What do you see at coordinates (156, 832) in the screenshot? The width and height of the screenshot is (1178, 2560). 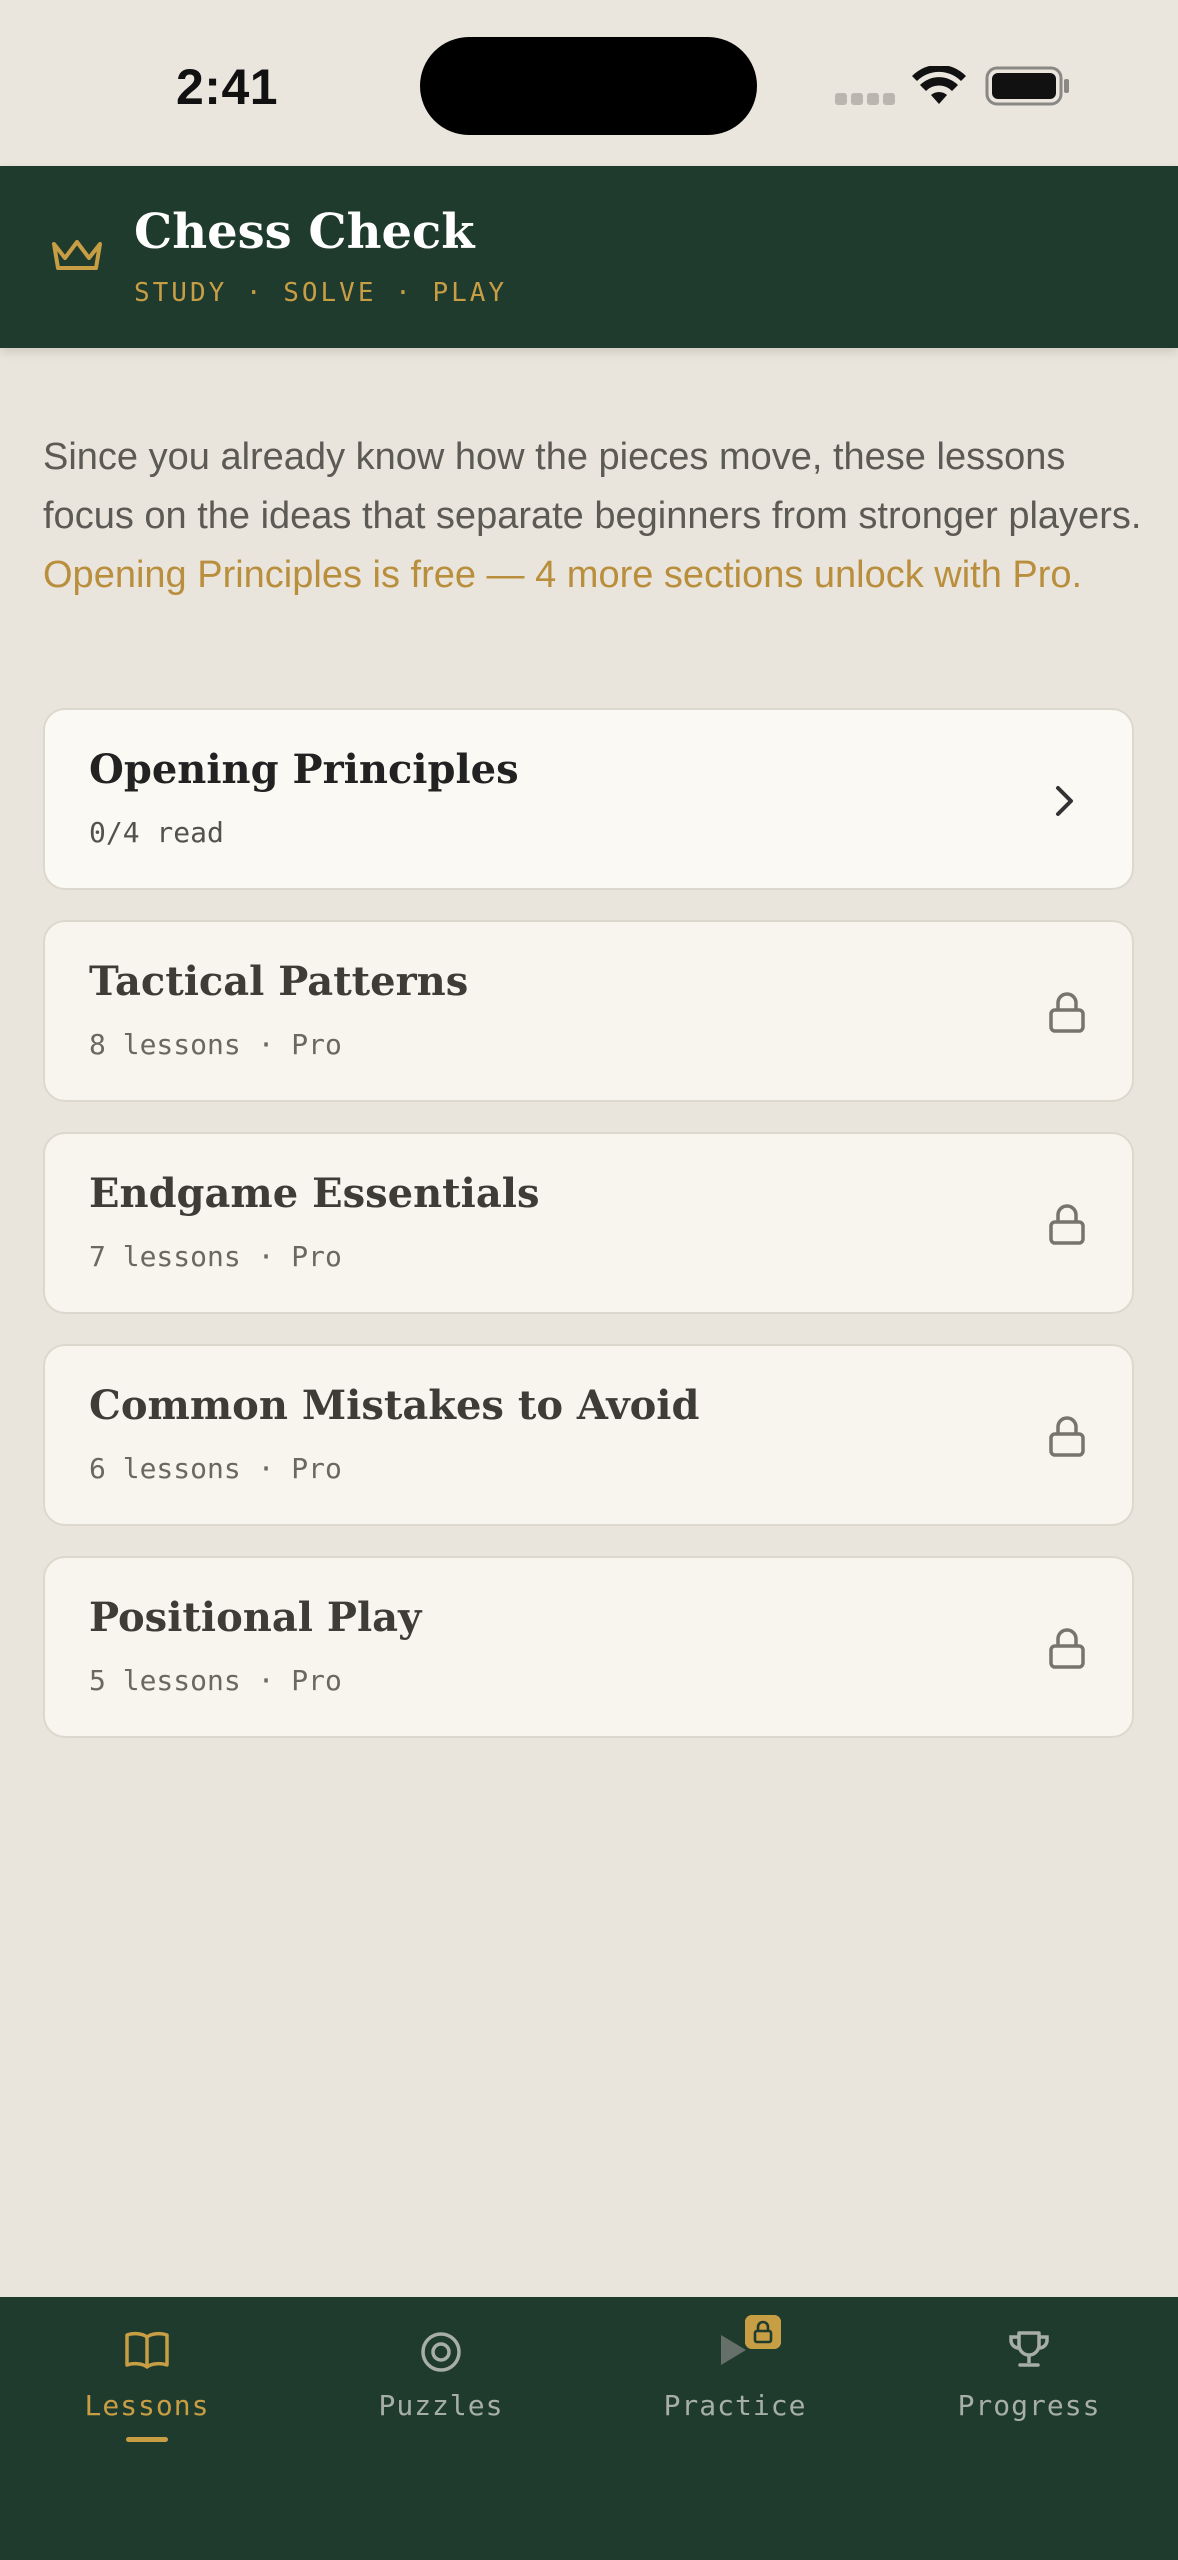 I see `section-meta: 0/4 read` at bounding box center [156, 832].